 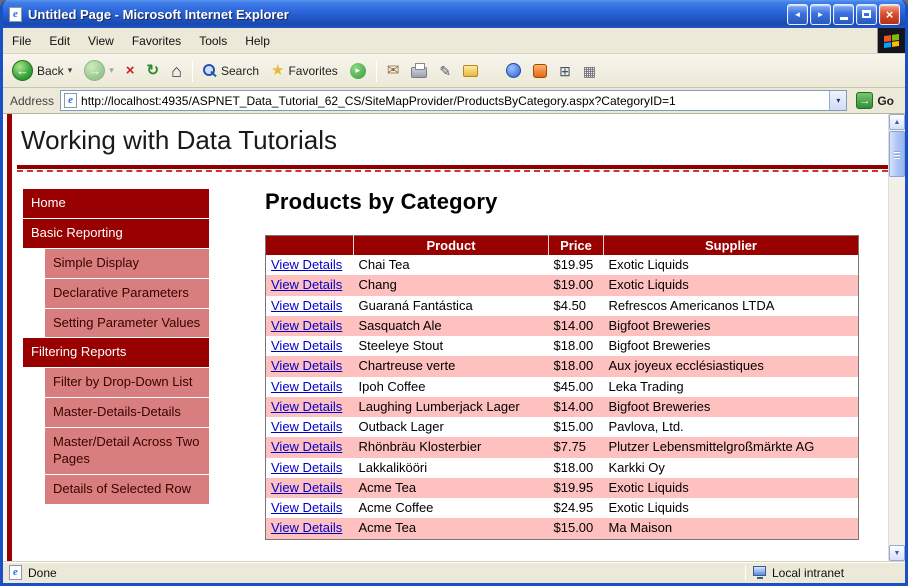 I want to click on right-arrow-icon: ►, so click(x=820, y=14).